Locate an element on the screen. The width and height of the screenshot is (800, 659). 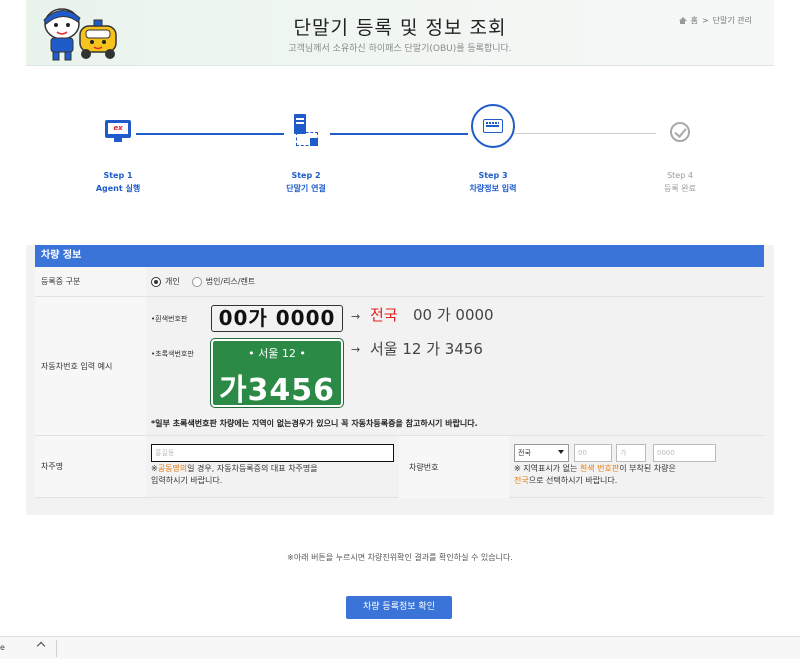
owner-note-prefix: ※ is located at coordinates (154, 468).